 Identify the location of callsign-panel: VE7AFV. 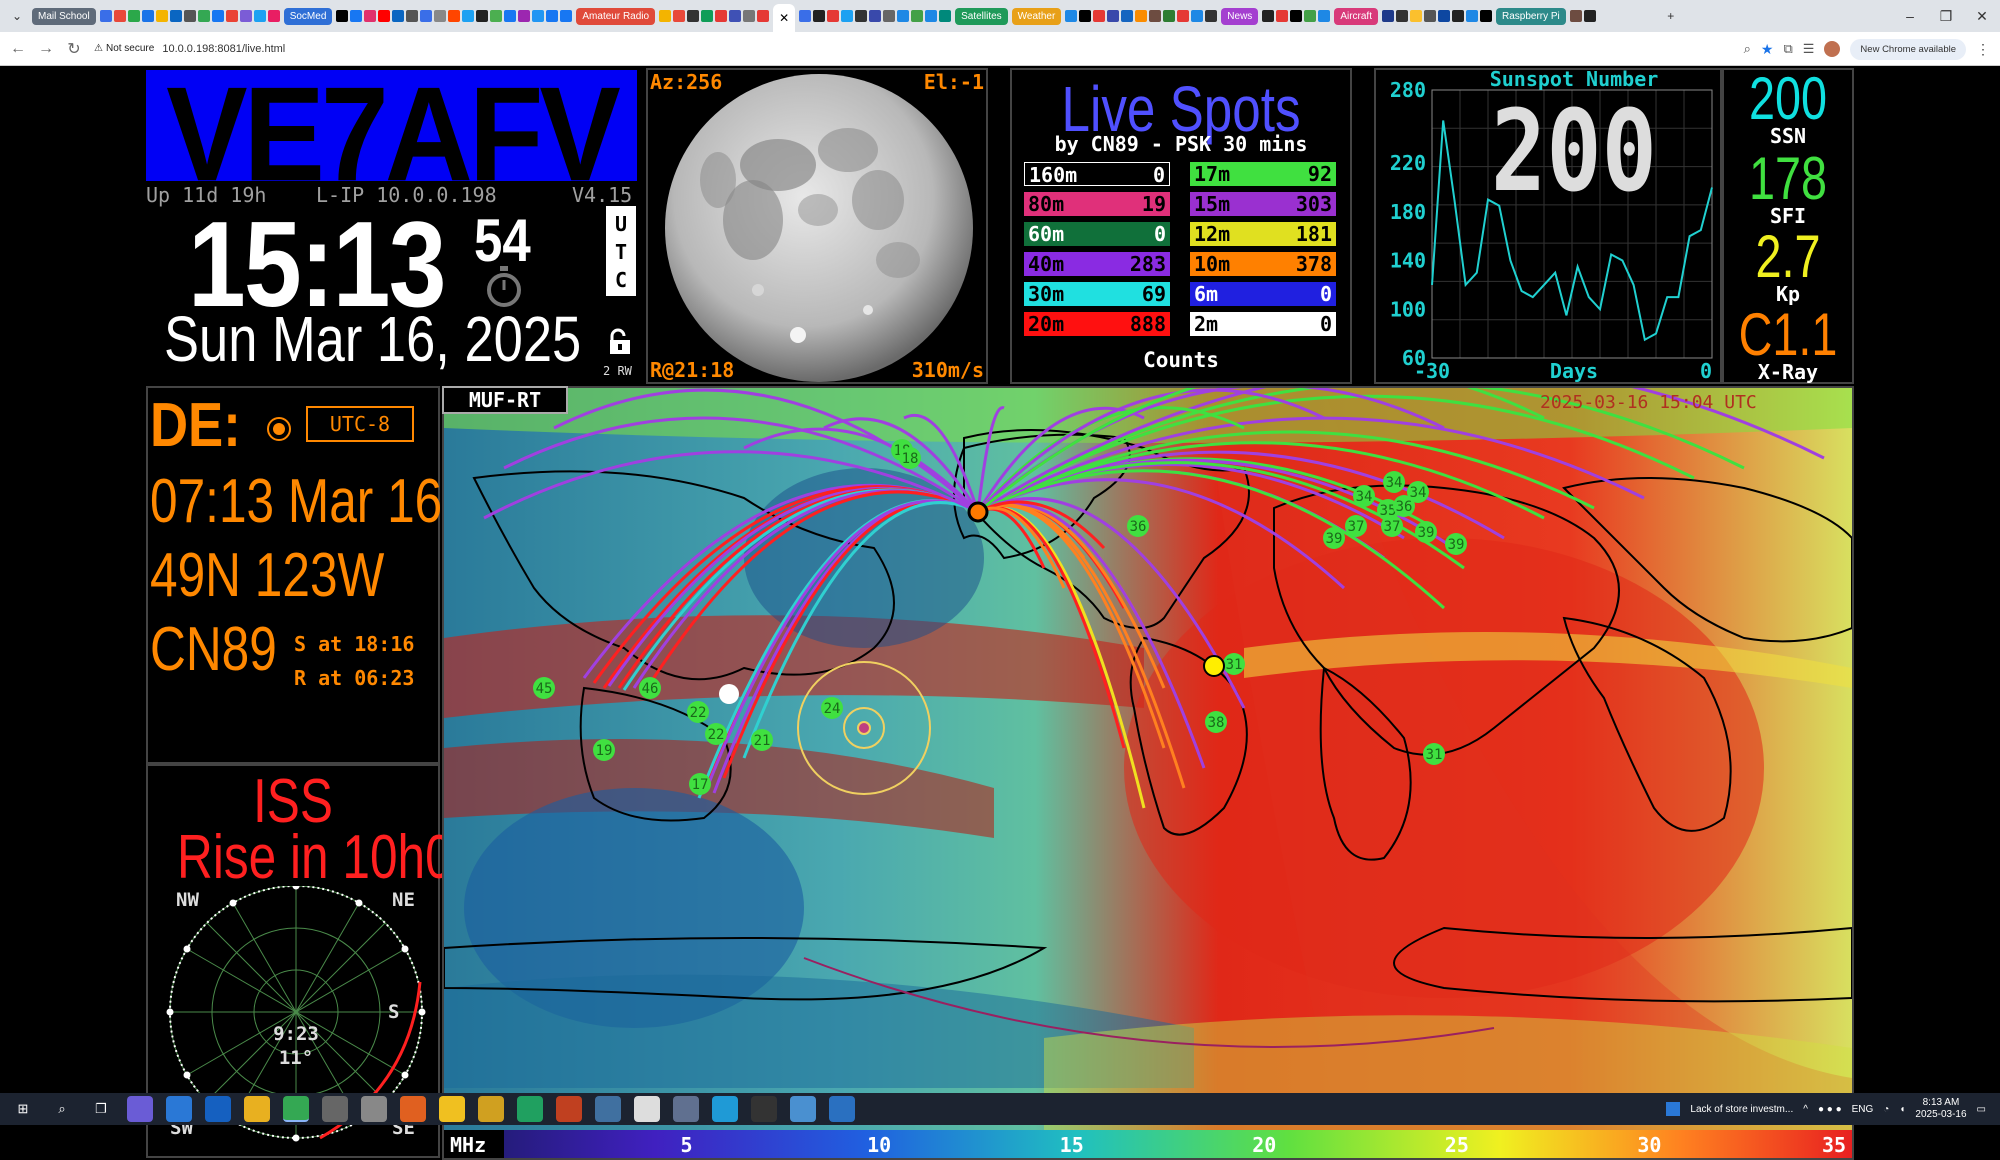
(391, 125).